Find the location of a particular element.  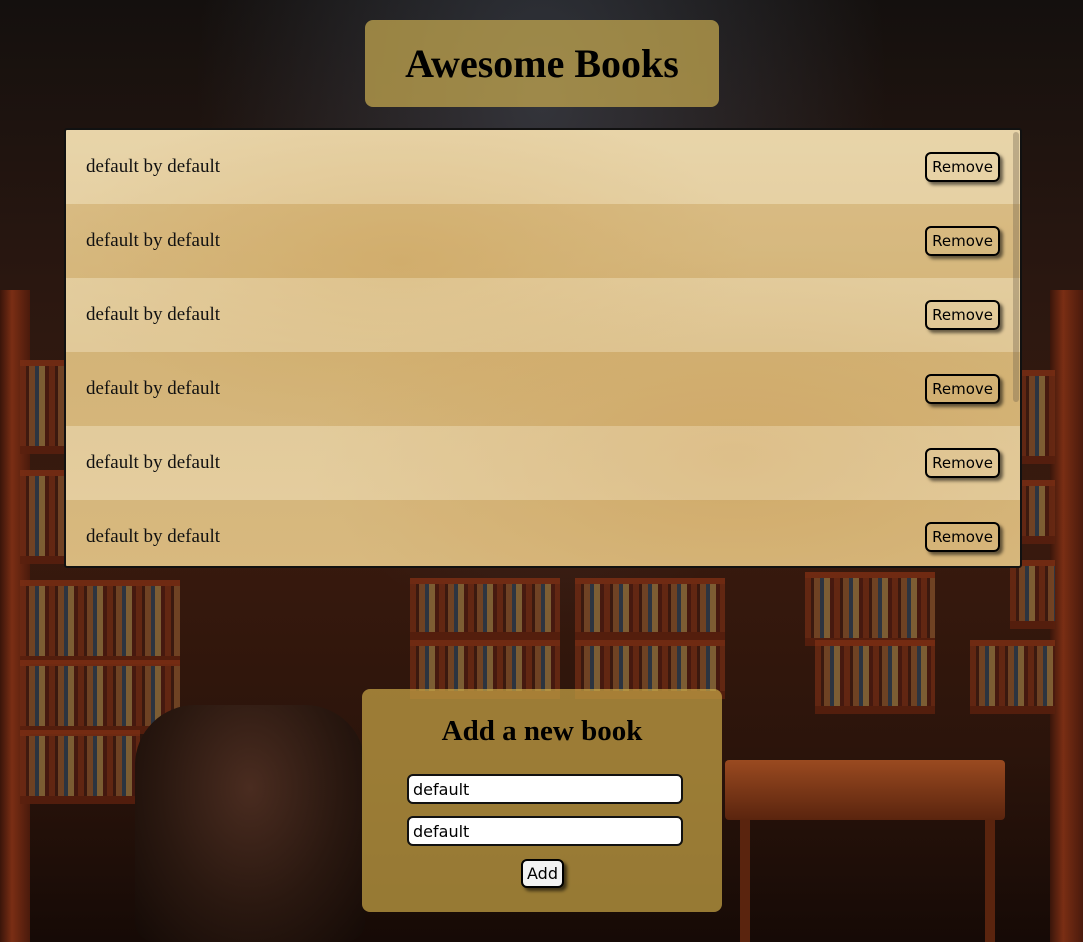

add-book-heading: Add a new book is located at coordinates (542, 731).